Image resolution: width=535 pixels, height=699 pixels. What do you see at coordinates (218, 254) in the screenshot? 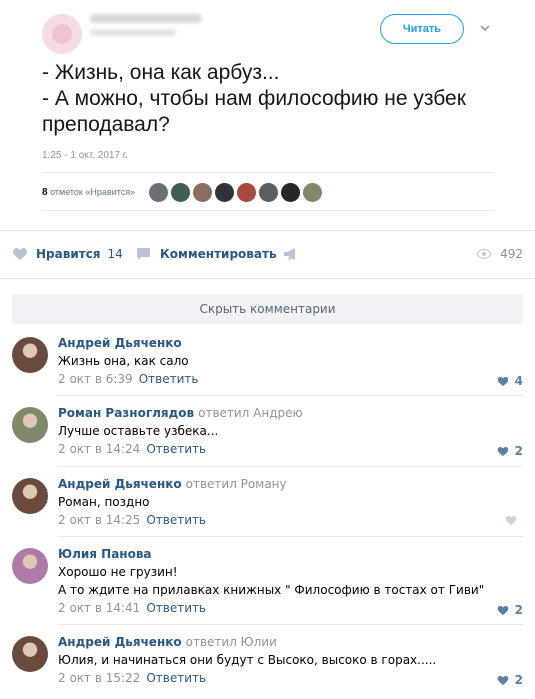
I see `comment-label: Комментировать` at bounding box center [218, 254].